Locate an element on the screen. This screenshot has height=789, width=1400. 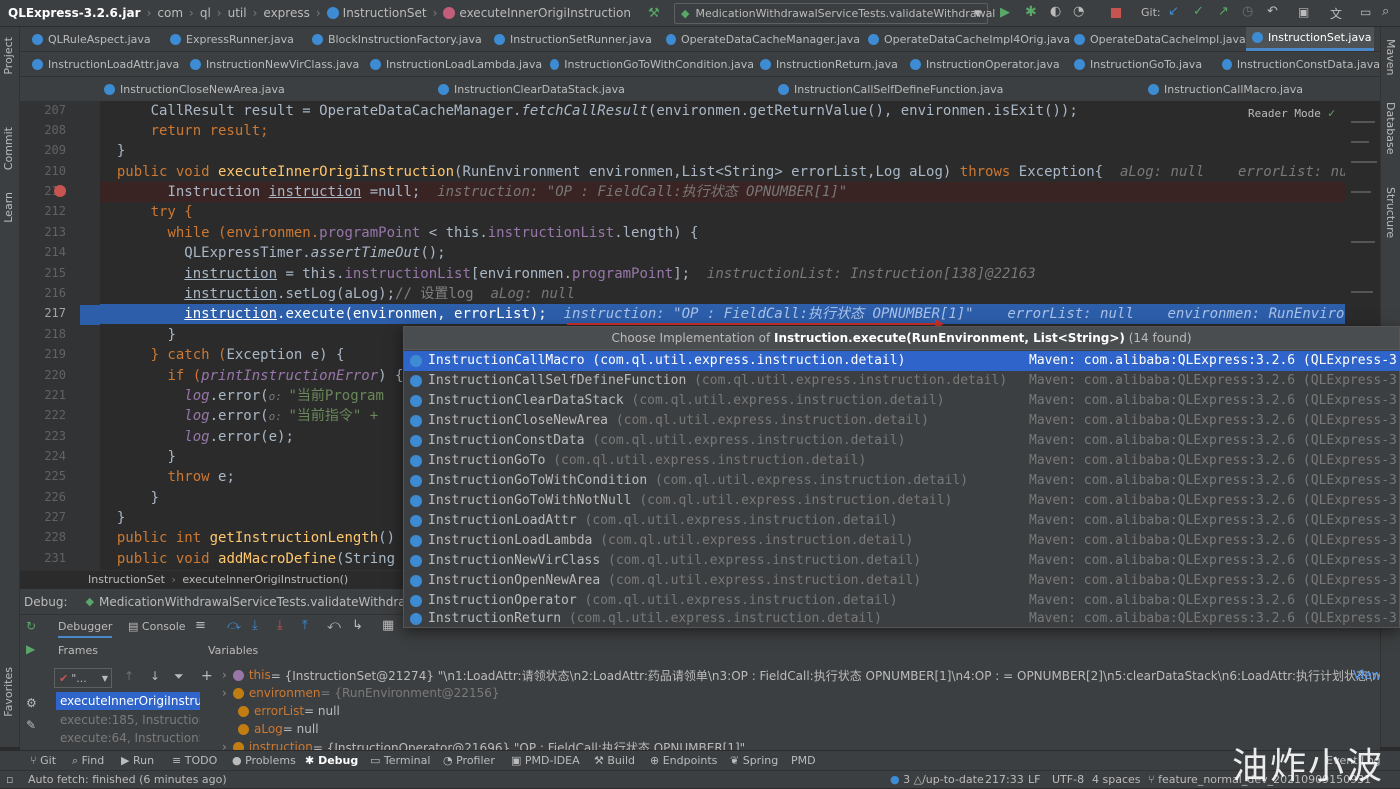
tab-instructionloadlambda: InstructionLoadLambda.java is located at coordinates (456, 64).